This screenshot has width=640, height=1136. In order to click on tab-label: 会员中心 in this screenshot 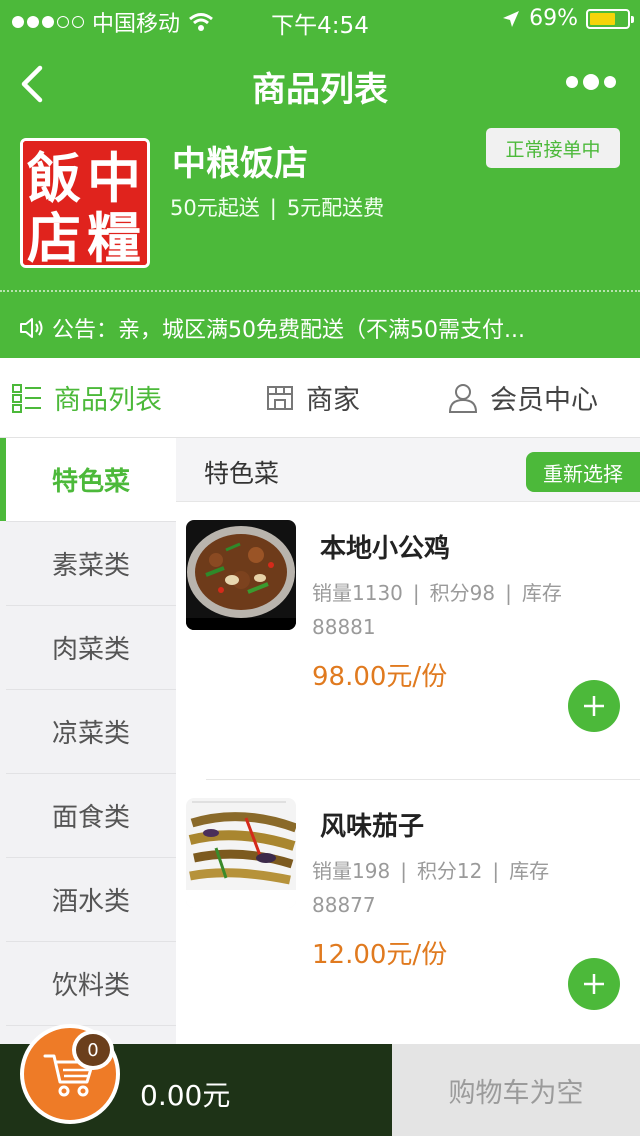, I will do `click(544, 400)`.